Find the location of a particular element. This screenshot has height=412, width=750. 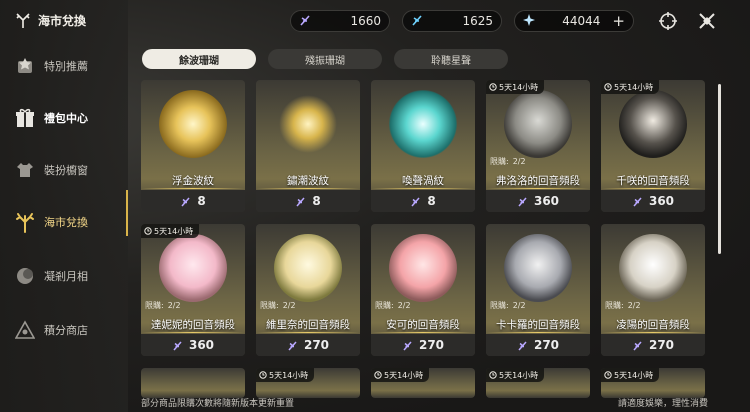

item-name: 維里奈的回音頻段 is located at coordinates (308, 325).